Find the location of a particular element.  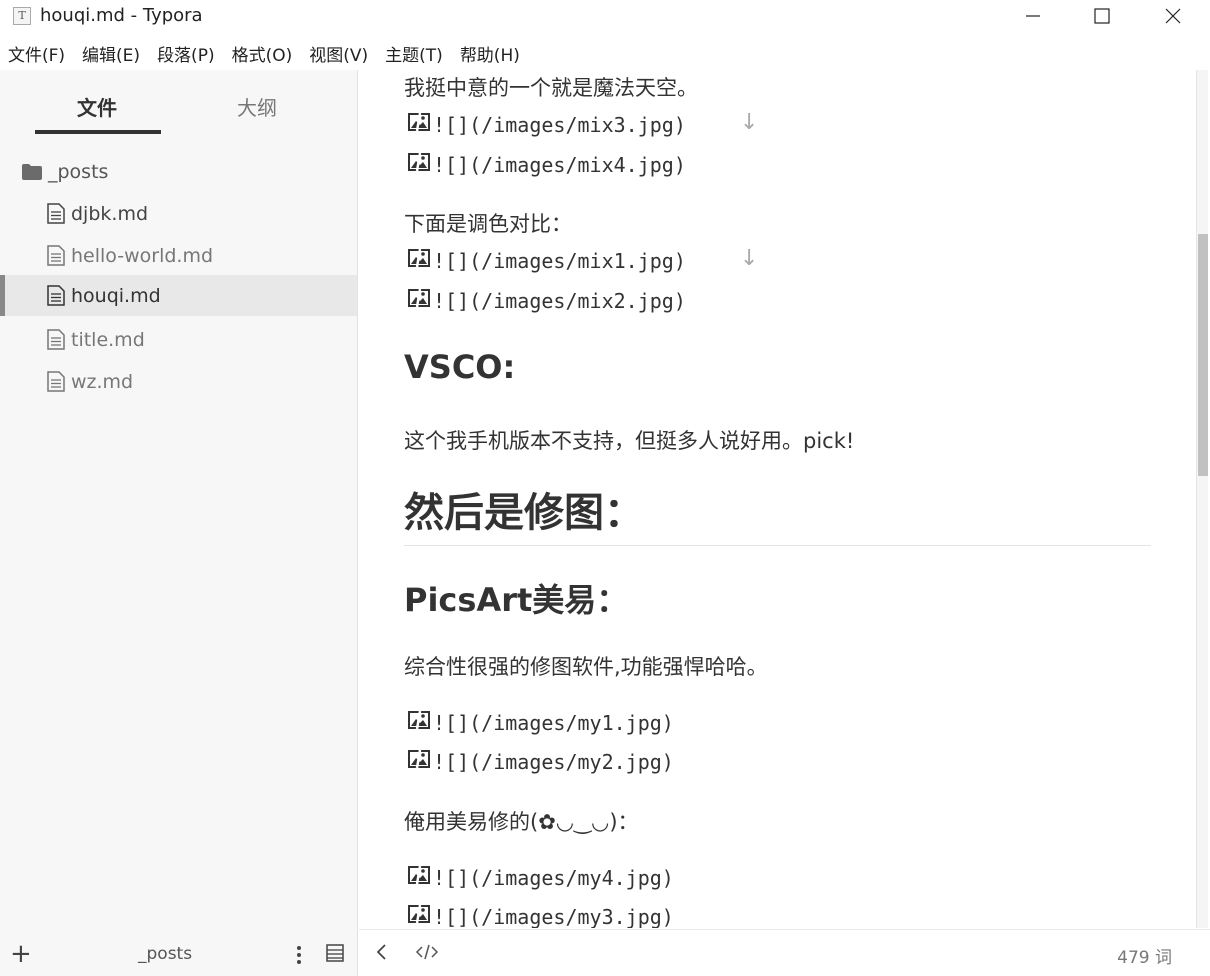

file-label: hello-world.md is located at coordinates (142, 255).